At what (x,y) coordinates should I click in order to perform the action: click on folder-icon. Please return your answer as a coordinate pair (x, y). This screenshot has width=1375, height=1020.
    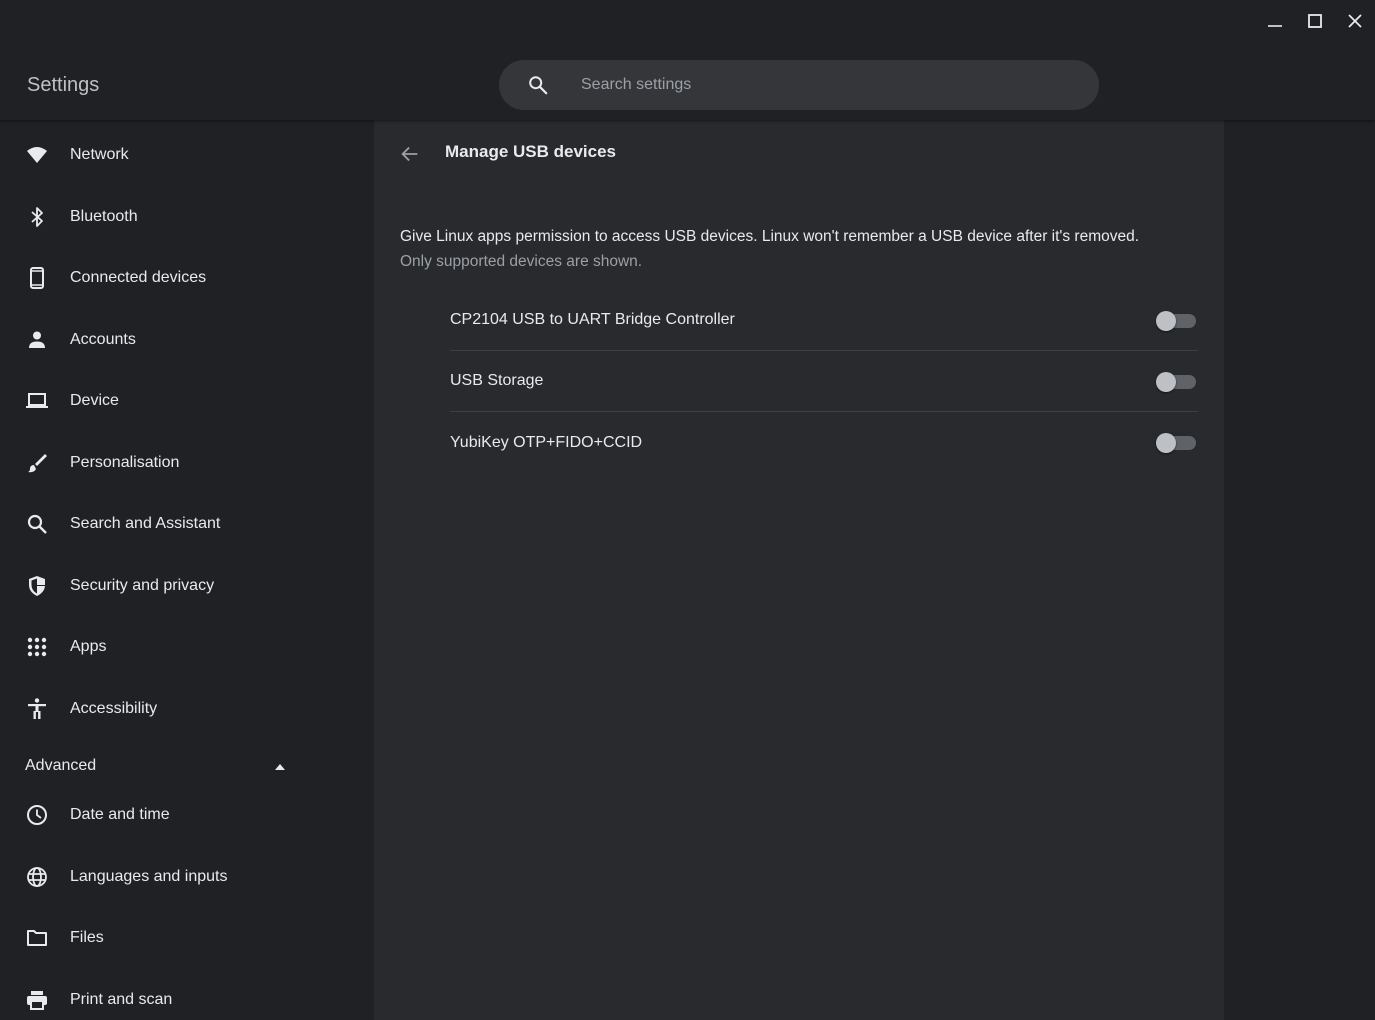
    Looking at the image, I should click on (37, 938).